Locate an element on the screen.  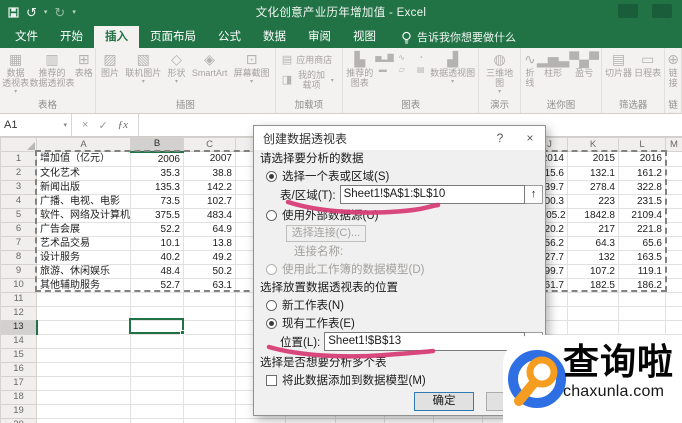
ribbon-button-shapes: ◇ 形状 ▾ is located at coordinates (177, 68).